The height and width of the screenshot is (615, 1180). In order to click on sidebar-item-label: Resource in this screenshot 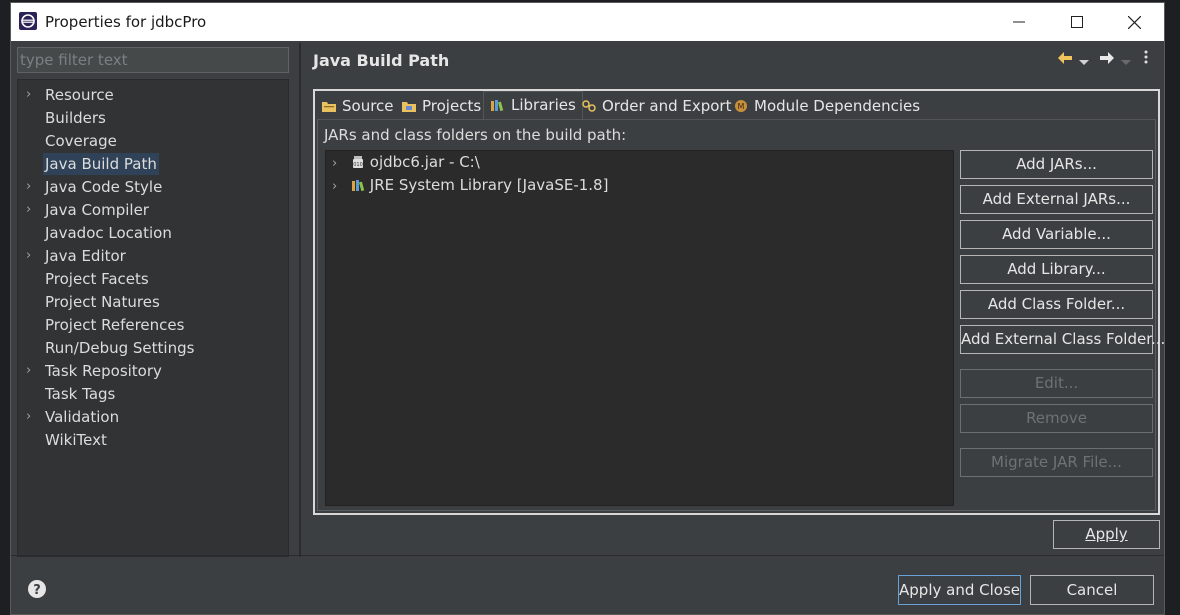, I will do `click(79, 95)`.